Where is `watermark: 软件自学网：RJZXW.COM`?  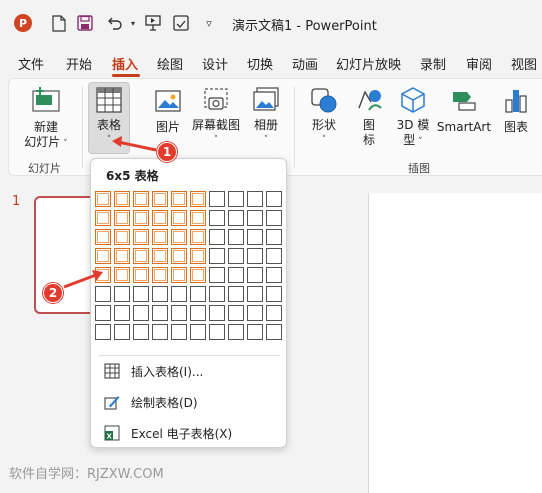
watermark: 软件自学网：RJZXW.COM is located at coordinates (86, 474).